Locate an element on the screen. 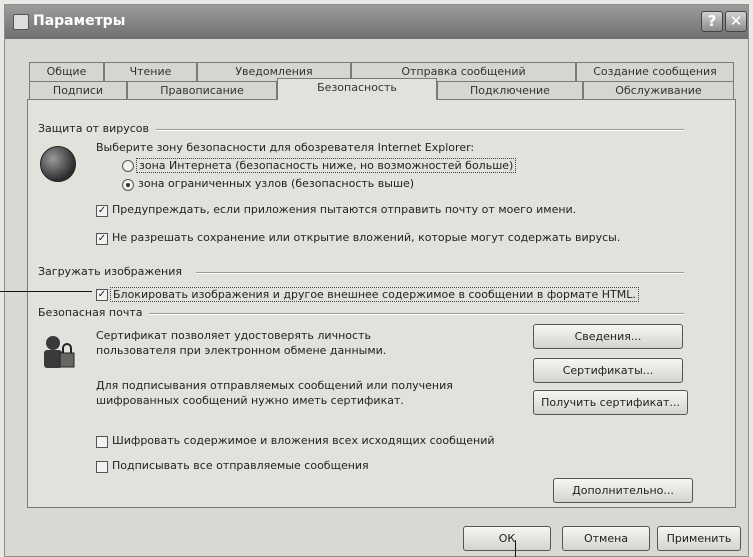 The image size is (753, 557). block-attachments-checkbox: ✓ is located at coordinates (102, 239).